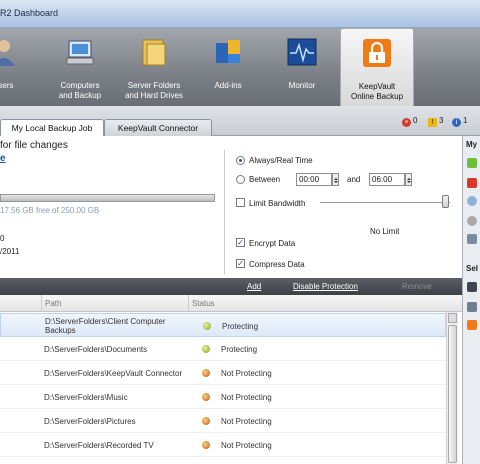 The image size is (480, 464). What do you see at coordinates (471, 300) in the screenshot?
I see `tasks-panel: My Sel` at bounding box center [471, 300].